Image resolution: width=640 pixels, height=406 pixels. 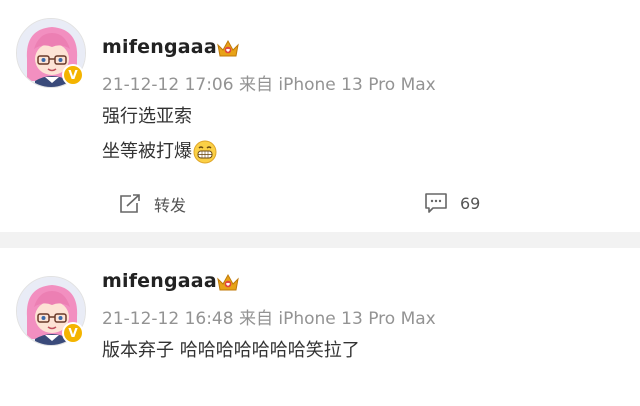 What do you see at coordinates (147, 116) in the screenshot?
I see `post-text-line: 强行选亚索` at bounding box center [147, 116].